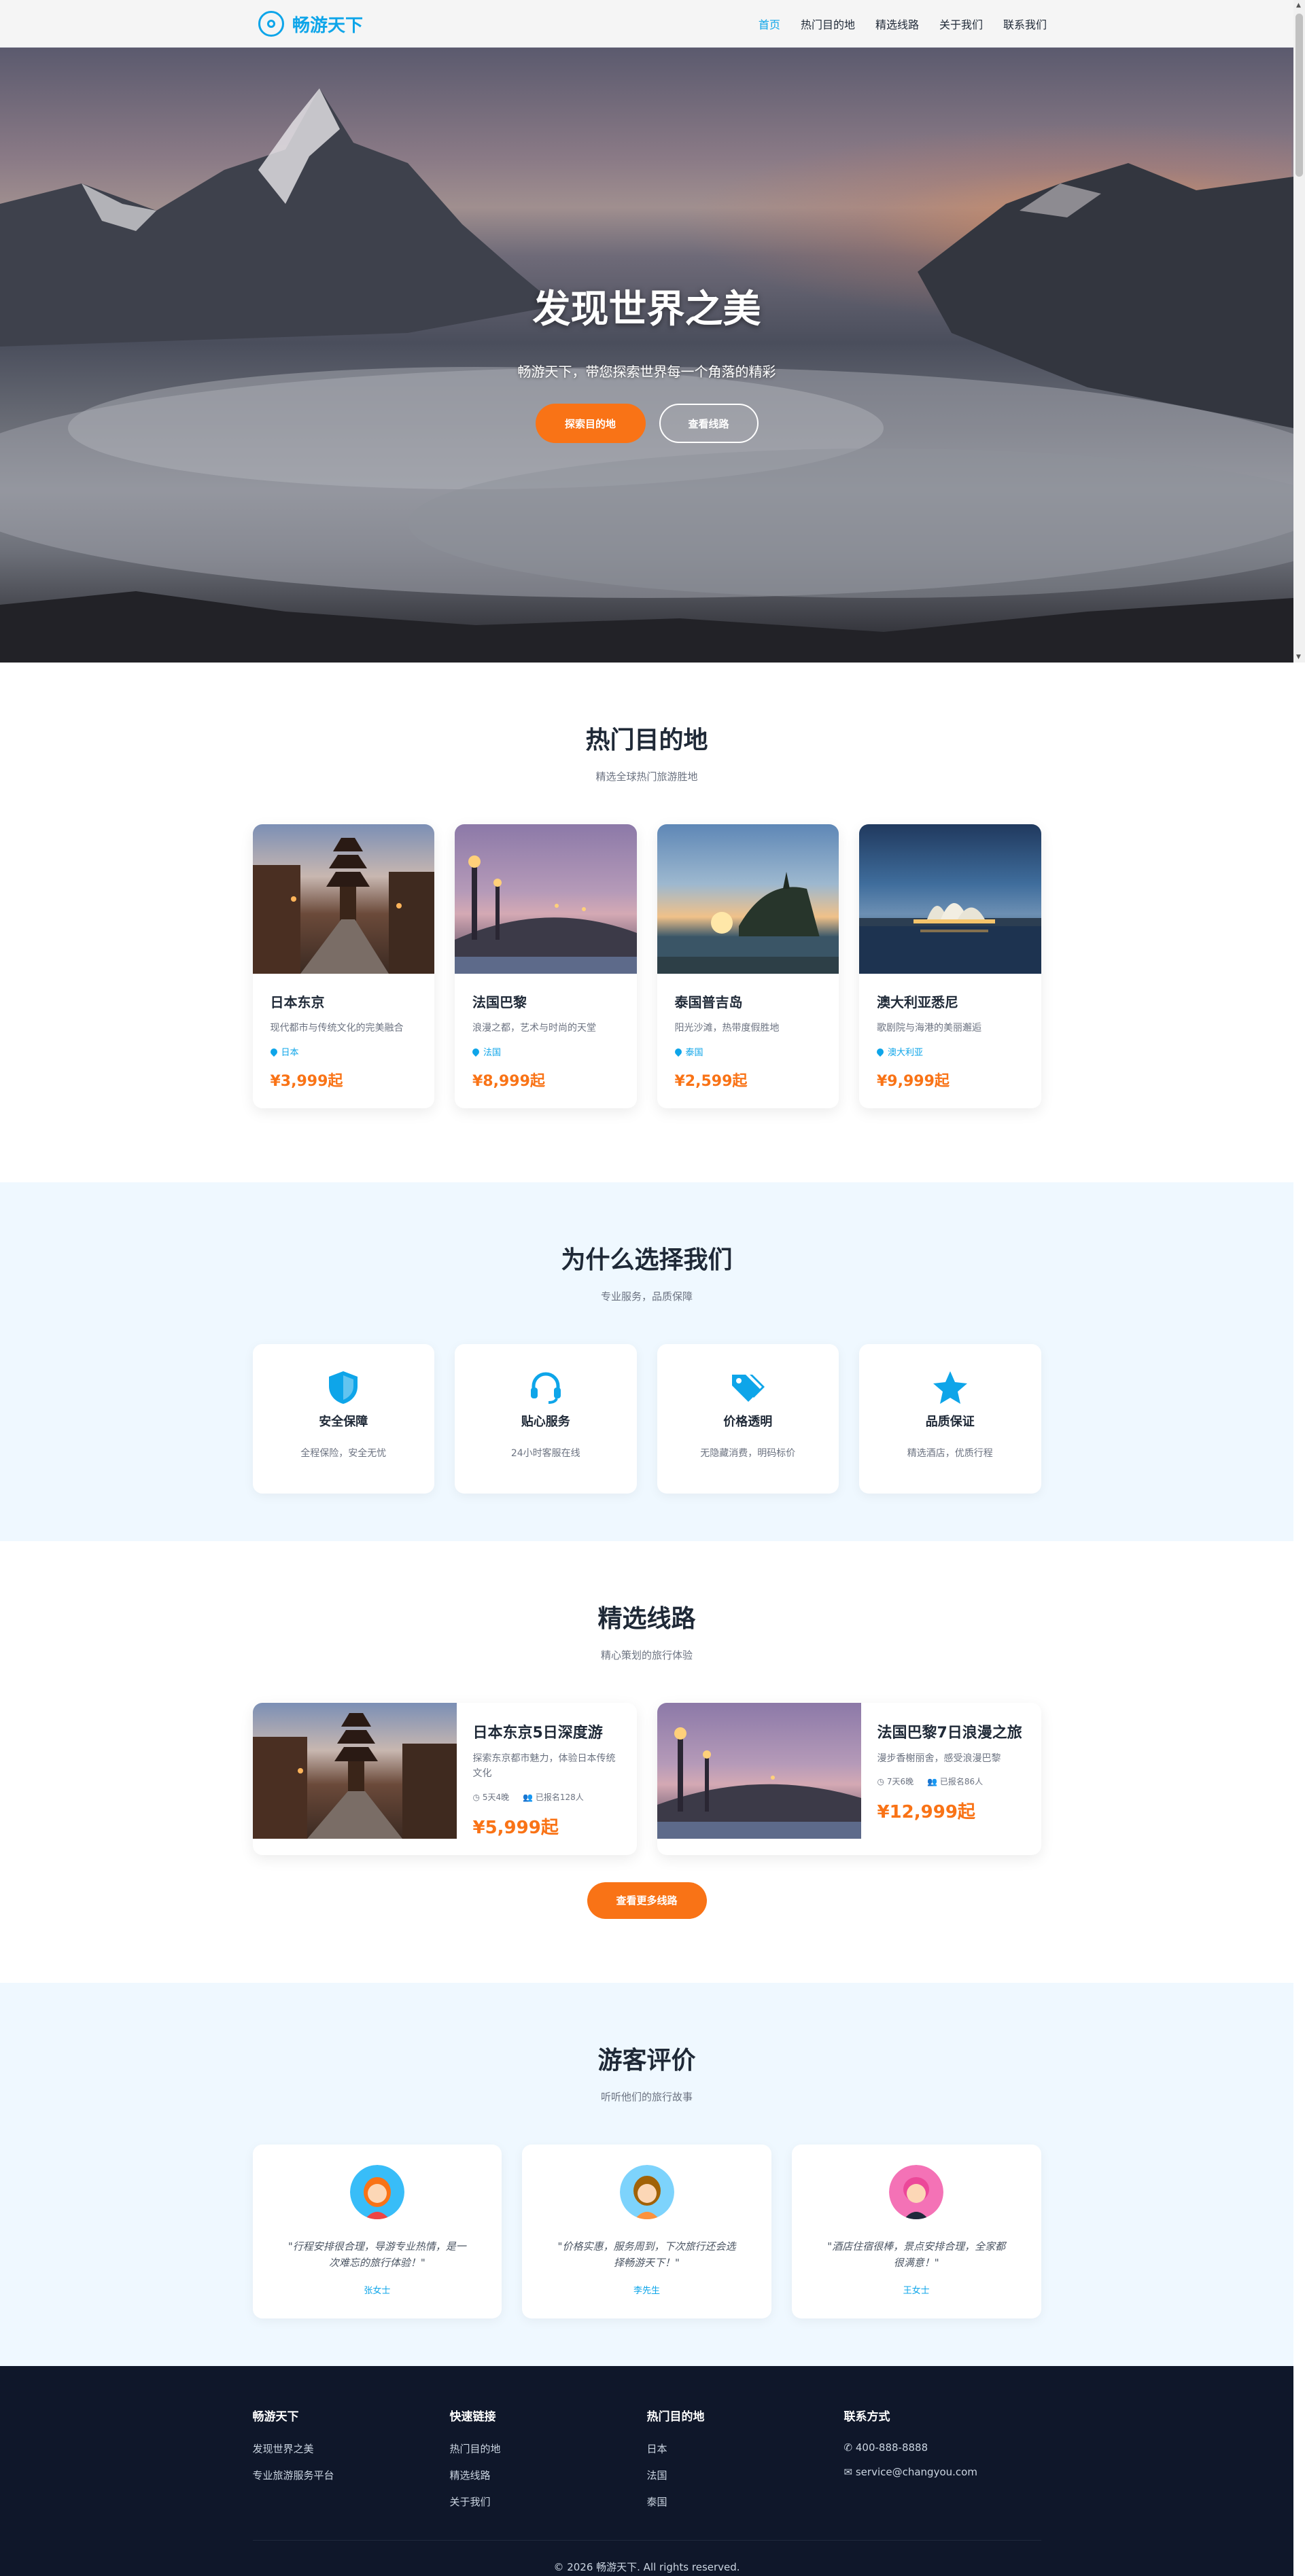  What do you see at coordinates (515, 1827) in the screenshot?
I see `route-price: ¥5,999起` at bounding box center [515, 1827].